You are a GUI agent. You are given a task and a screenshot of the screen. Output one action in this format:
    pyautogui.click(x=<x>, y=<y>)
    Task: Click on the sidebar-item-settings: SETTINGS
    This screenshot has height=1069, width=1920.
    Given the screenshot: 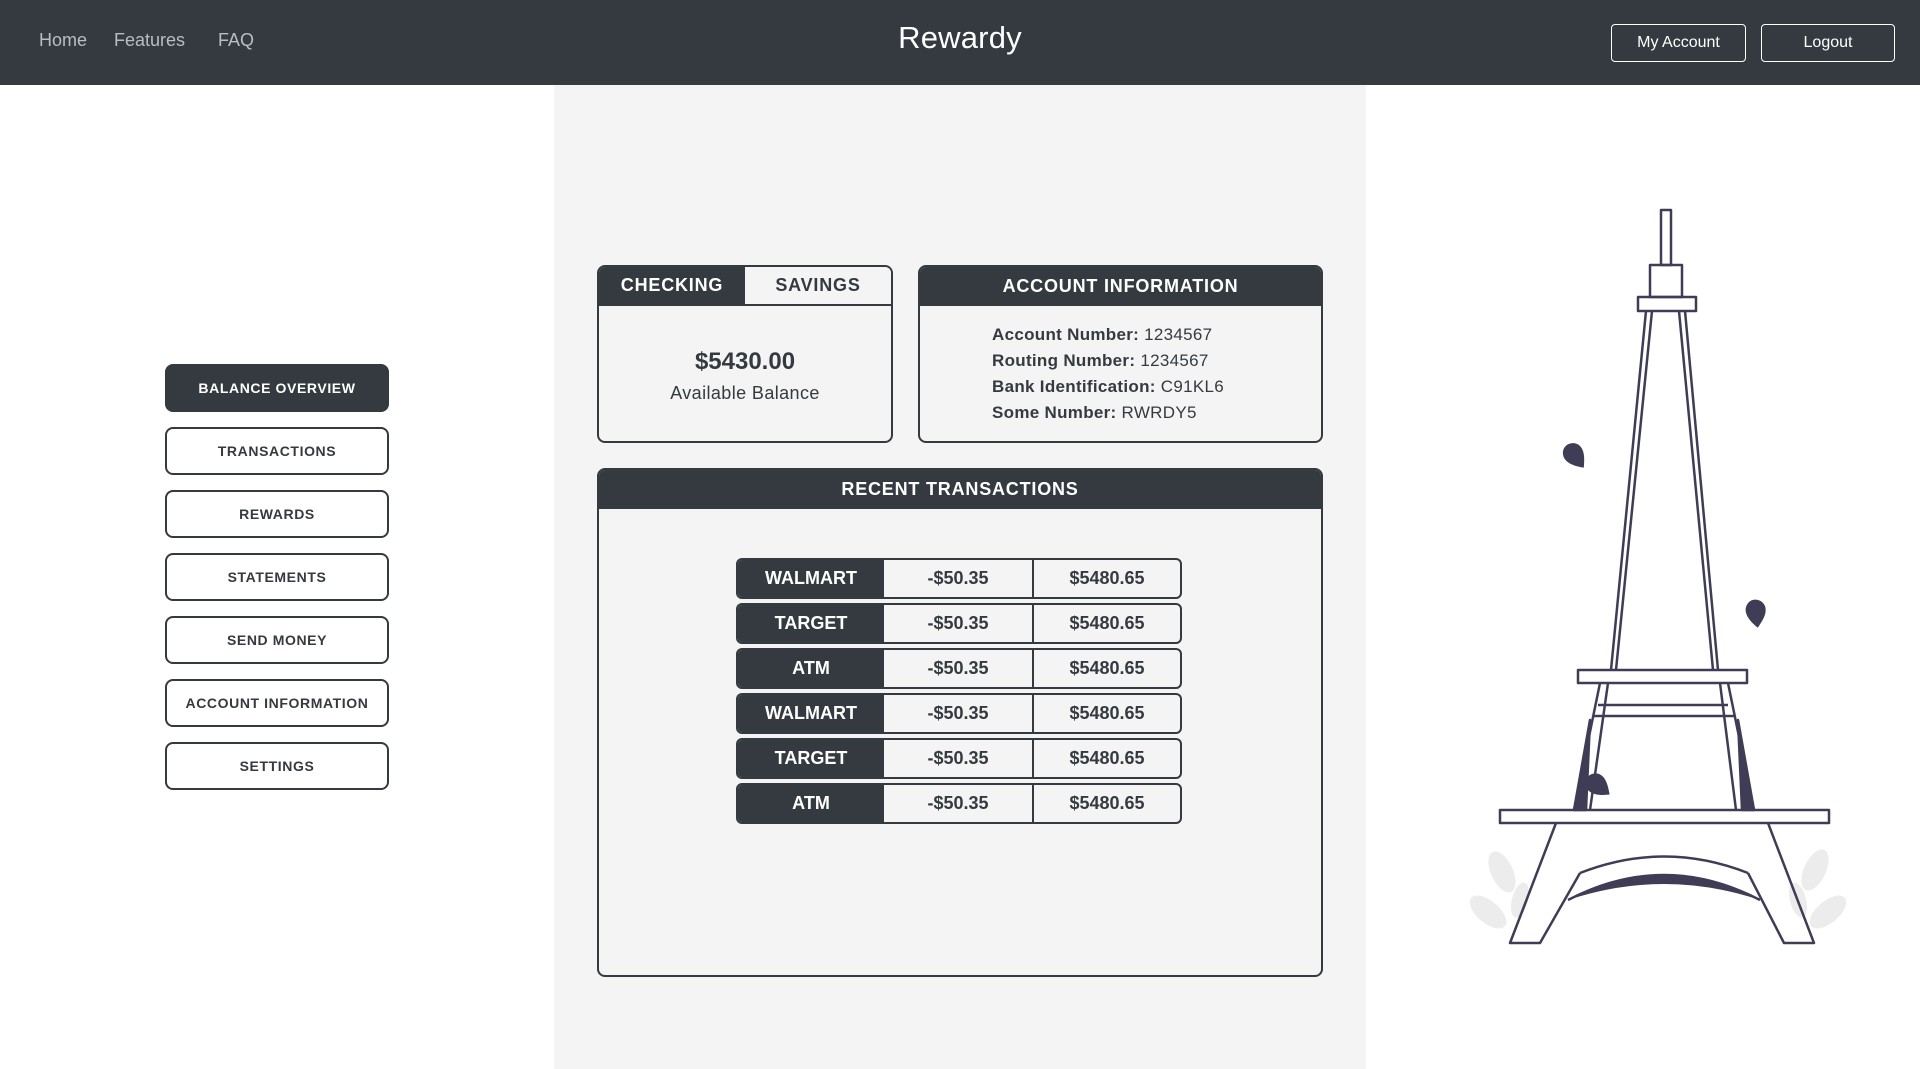 What is the action you would take?
    pyautogui.click(x=277, y=766)
    